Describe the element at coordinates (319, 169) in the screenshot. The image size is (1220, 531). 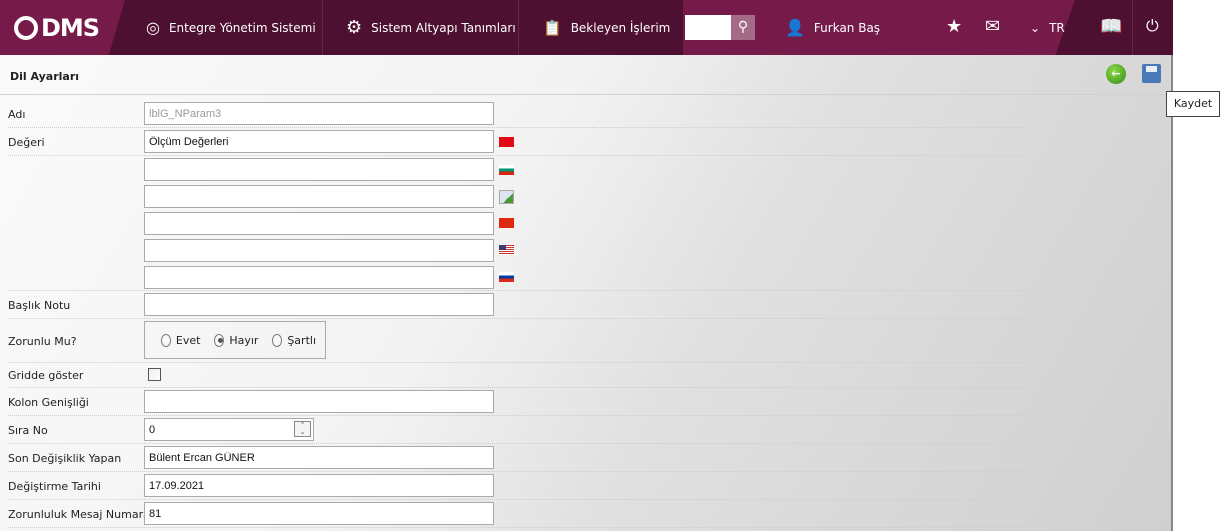
I see `degeri-bg-input` at that location.